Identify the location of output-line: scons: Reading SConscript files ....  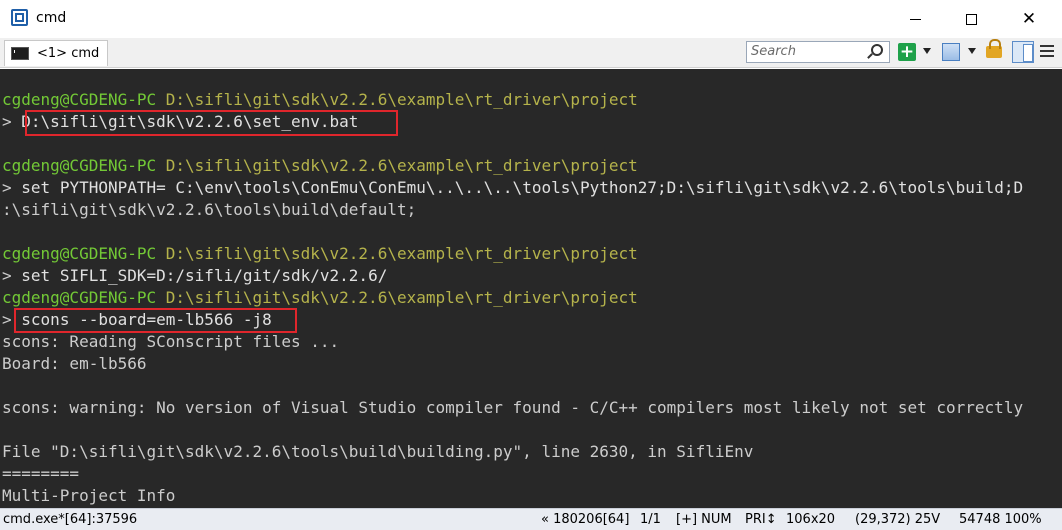
(171, 341).